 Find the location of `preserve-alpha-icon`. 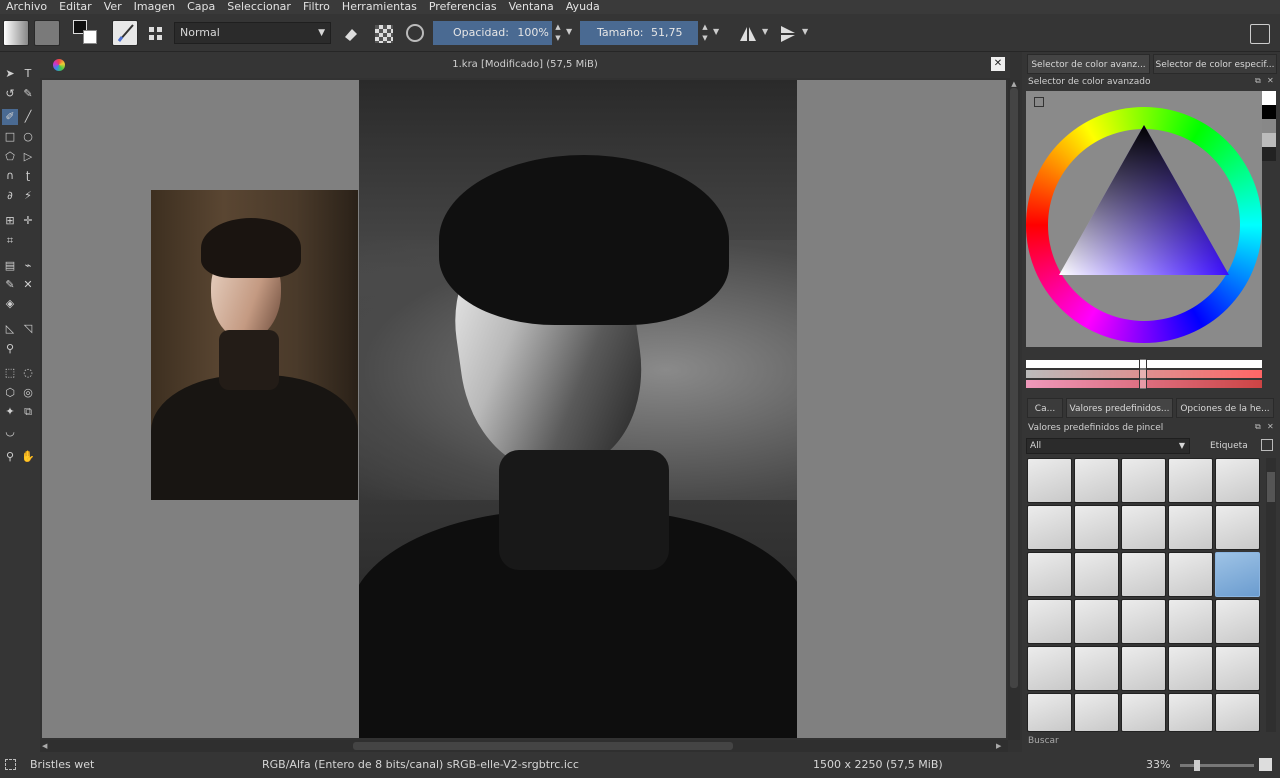

preserve-alpha-icon is located at coordinates (384, 34).